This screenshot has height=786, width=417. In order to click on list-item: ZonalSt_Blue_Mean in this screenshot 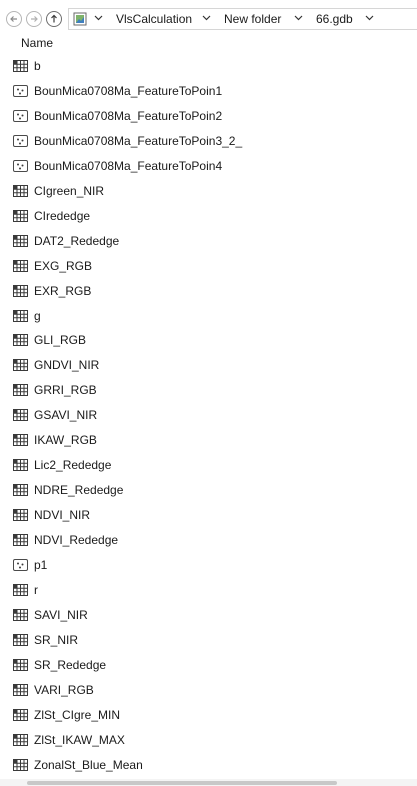, I will do `click(208, 765)`.